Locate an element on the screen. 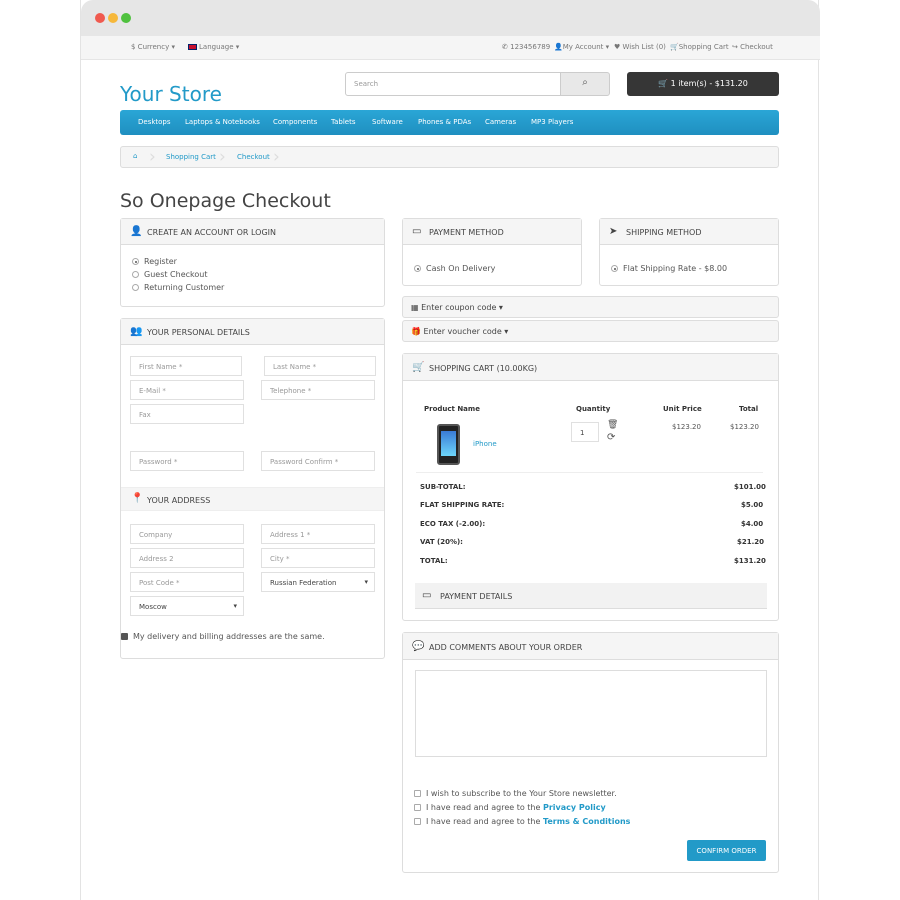 This screenshot has height=900, width=900. radio-label: Register is located at coordinates (160, 261).